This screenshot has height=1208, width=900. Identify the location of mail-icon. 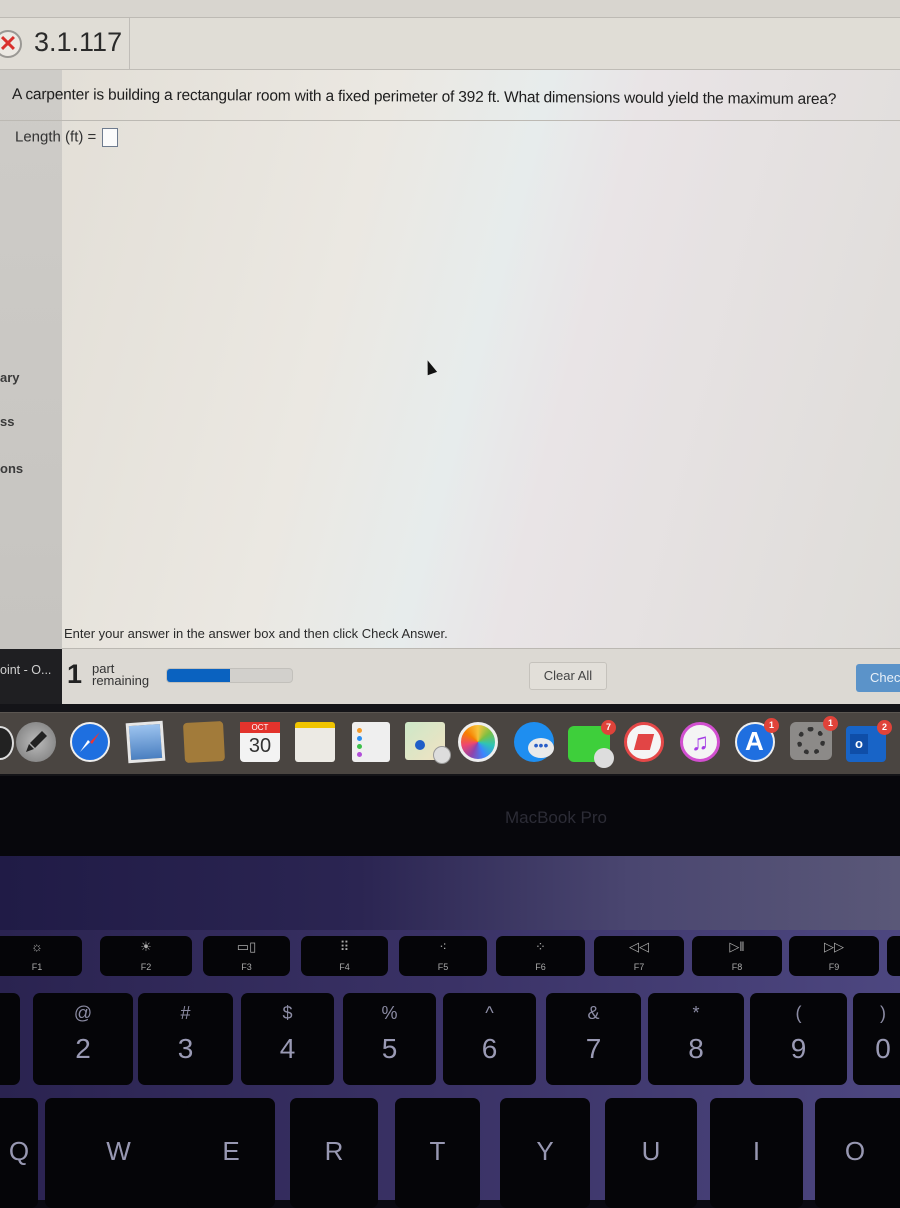
(145, 742).